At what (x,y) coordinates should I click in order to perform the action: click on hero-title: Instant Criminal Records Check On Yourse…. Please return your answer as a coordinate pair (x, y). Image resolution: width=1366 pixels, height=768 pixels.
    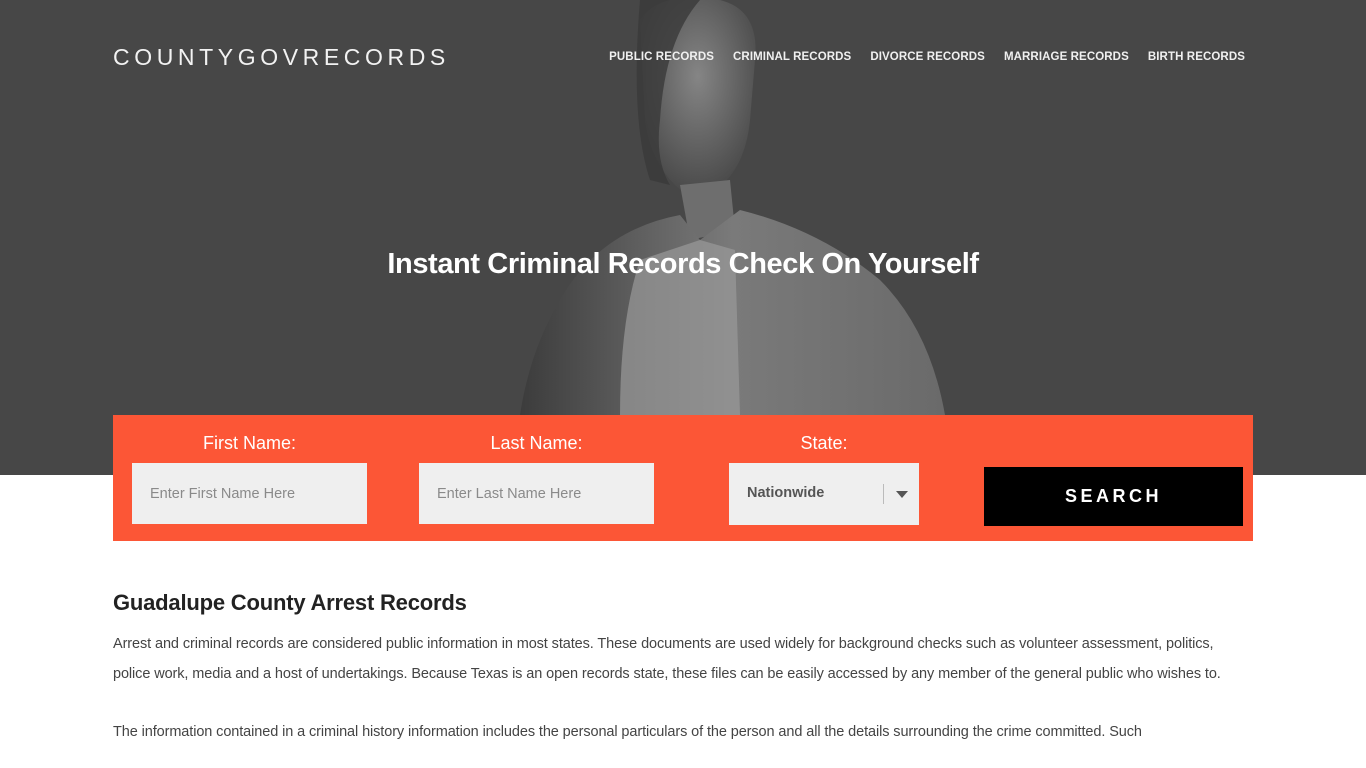
    Looking at the image, I should click on (683, 264).